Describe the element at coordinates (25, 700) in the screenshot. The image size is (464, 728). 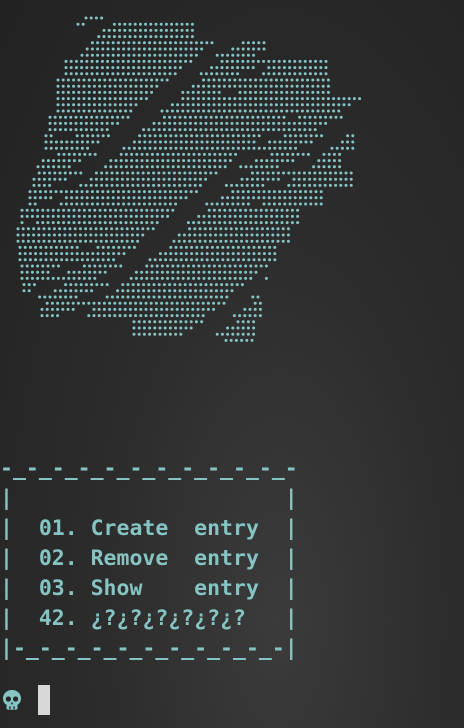
I see `shell-prompt` at that location.